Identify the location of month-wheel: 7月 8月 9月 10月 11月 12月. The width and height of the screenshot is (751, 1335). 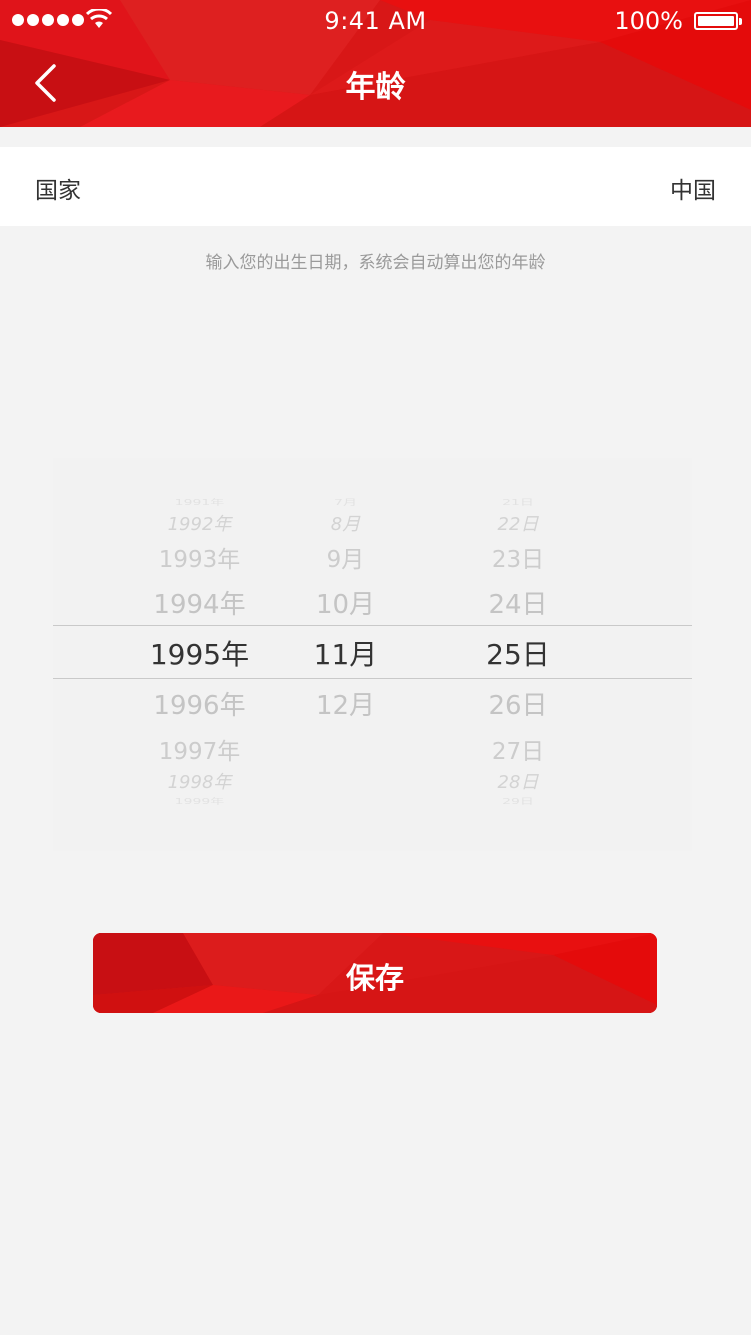
(345, 654).